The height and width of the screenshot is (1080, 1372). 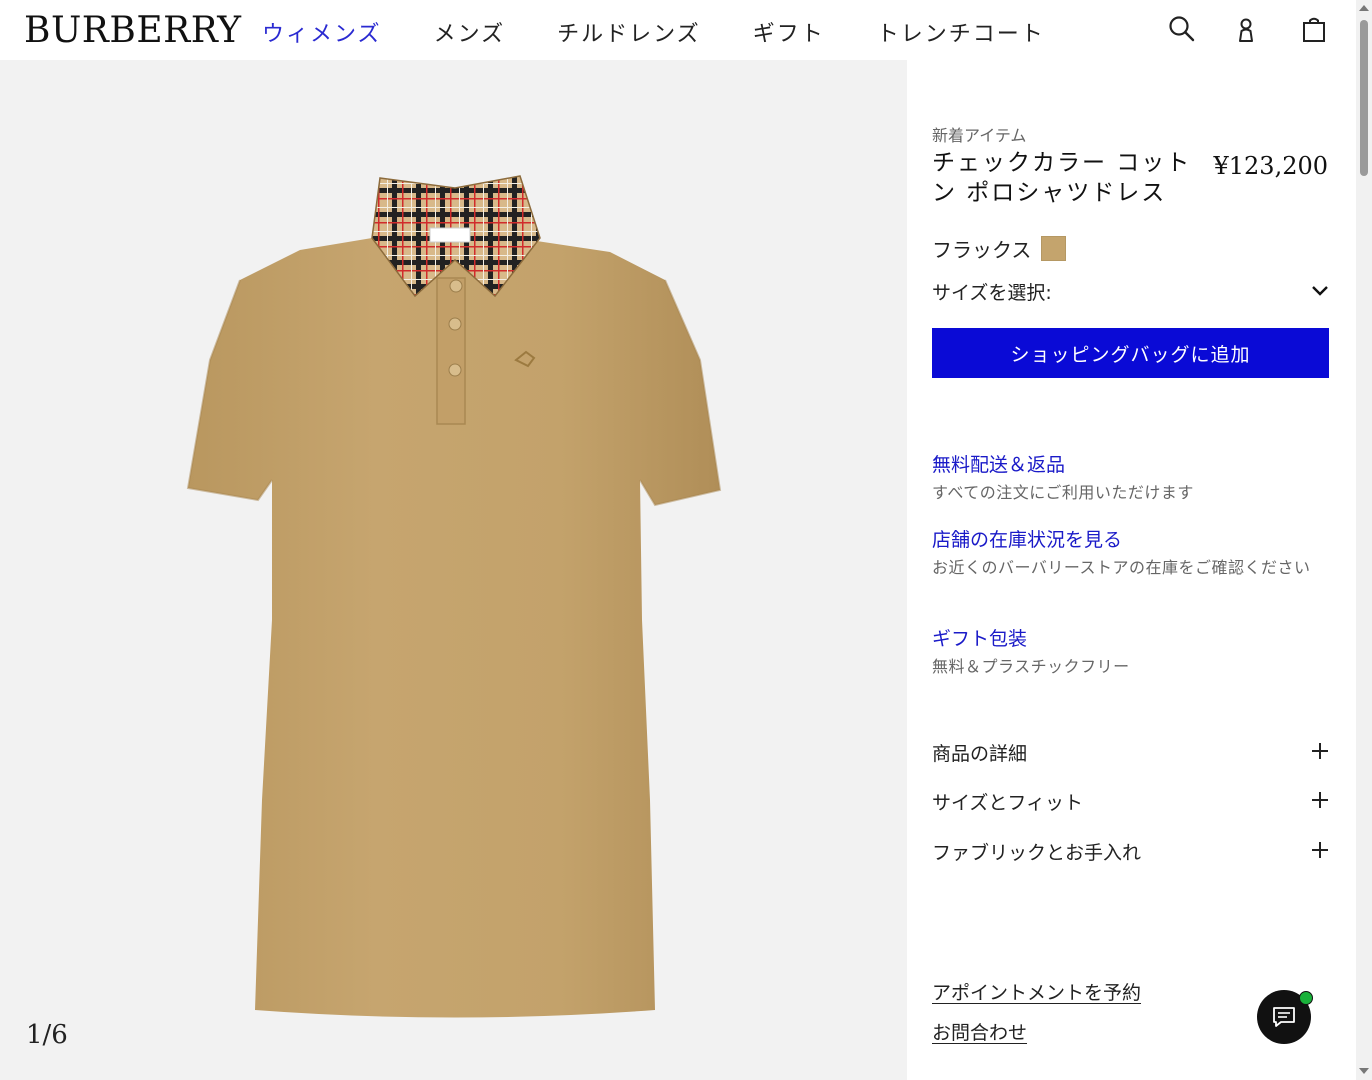 I want to click on size-selector: サイズを選択:, so click(x=1130, y=291).